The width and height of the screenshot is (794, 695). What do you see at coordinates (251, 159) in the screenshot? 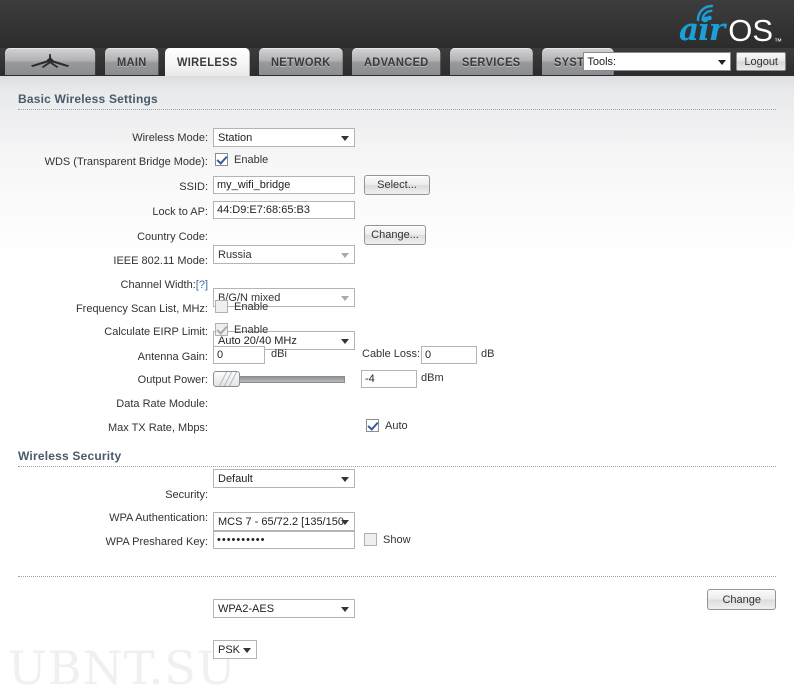
I see `wds-enable-label: Enable` at bounding box center [251, 159].